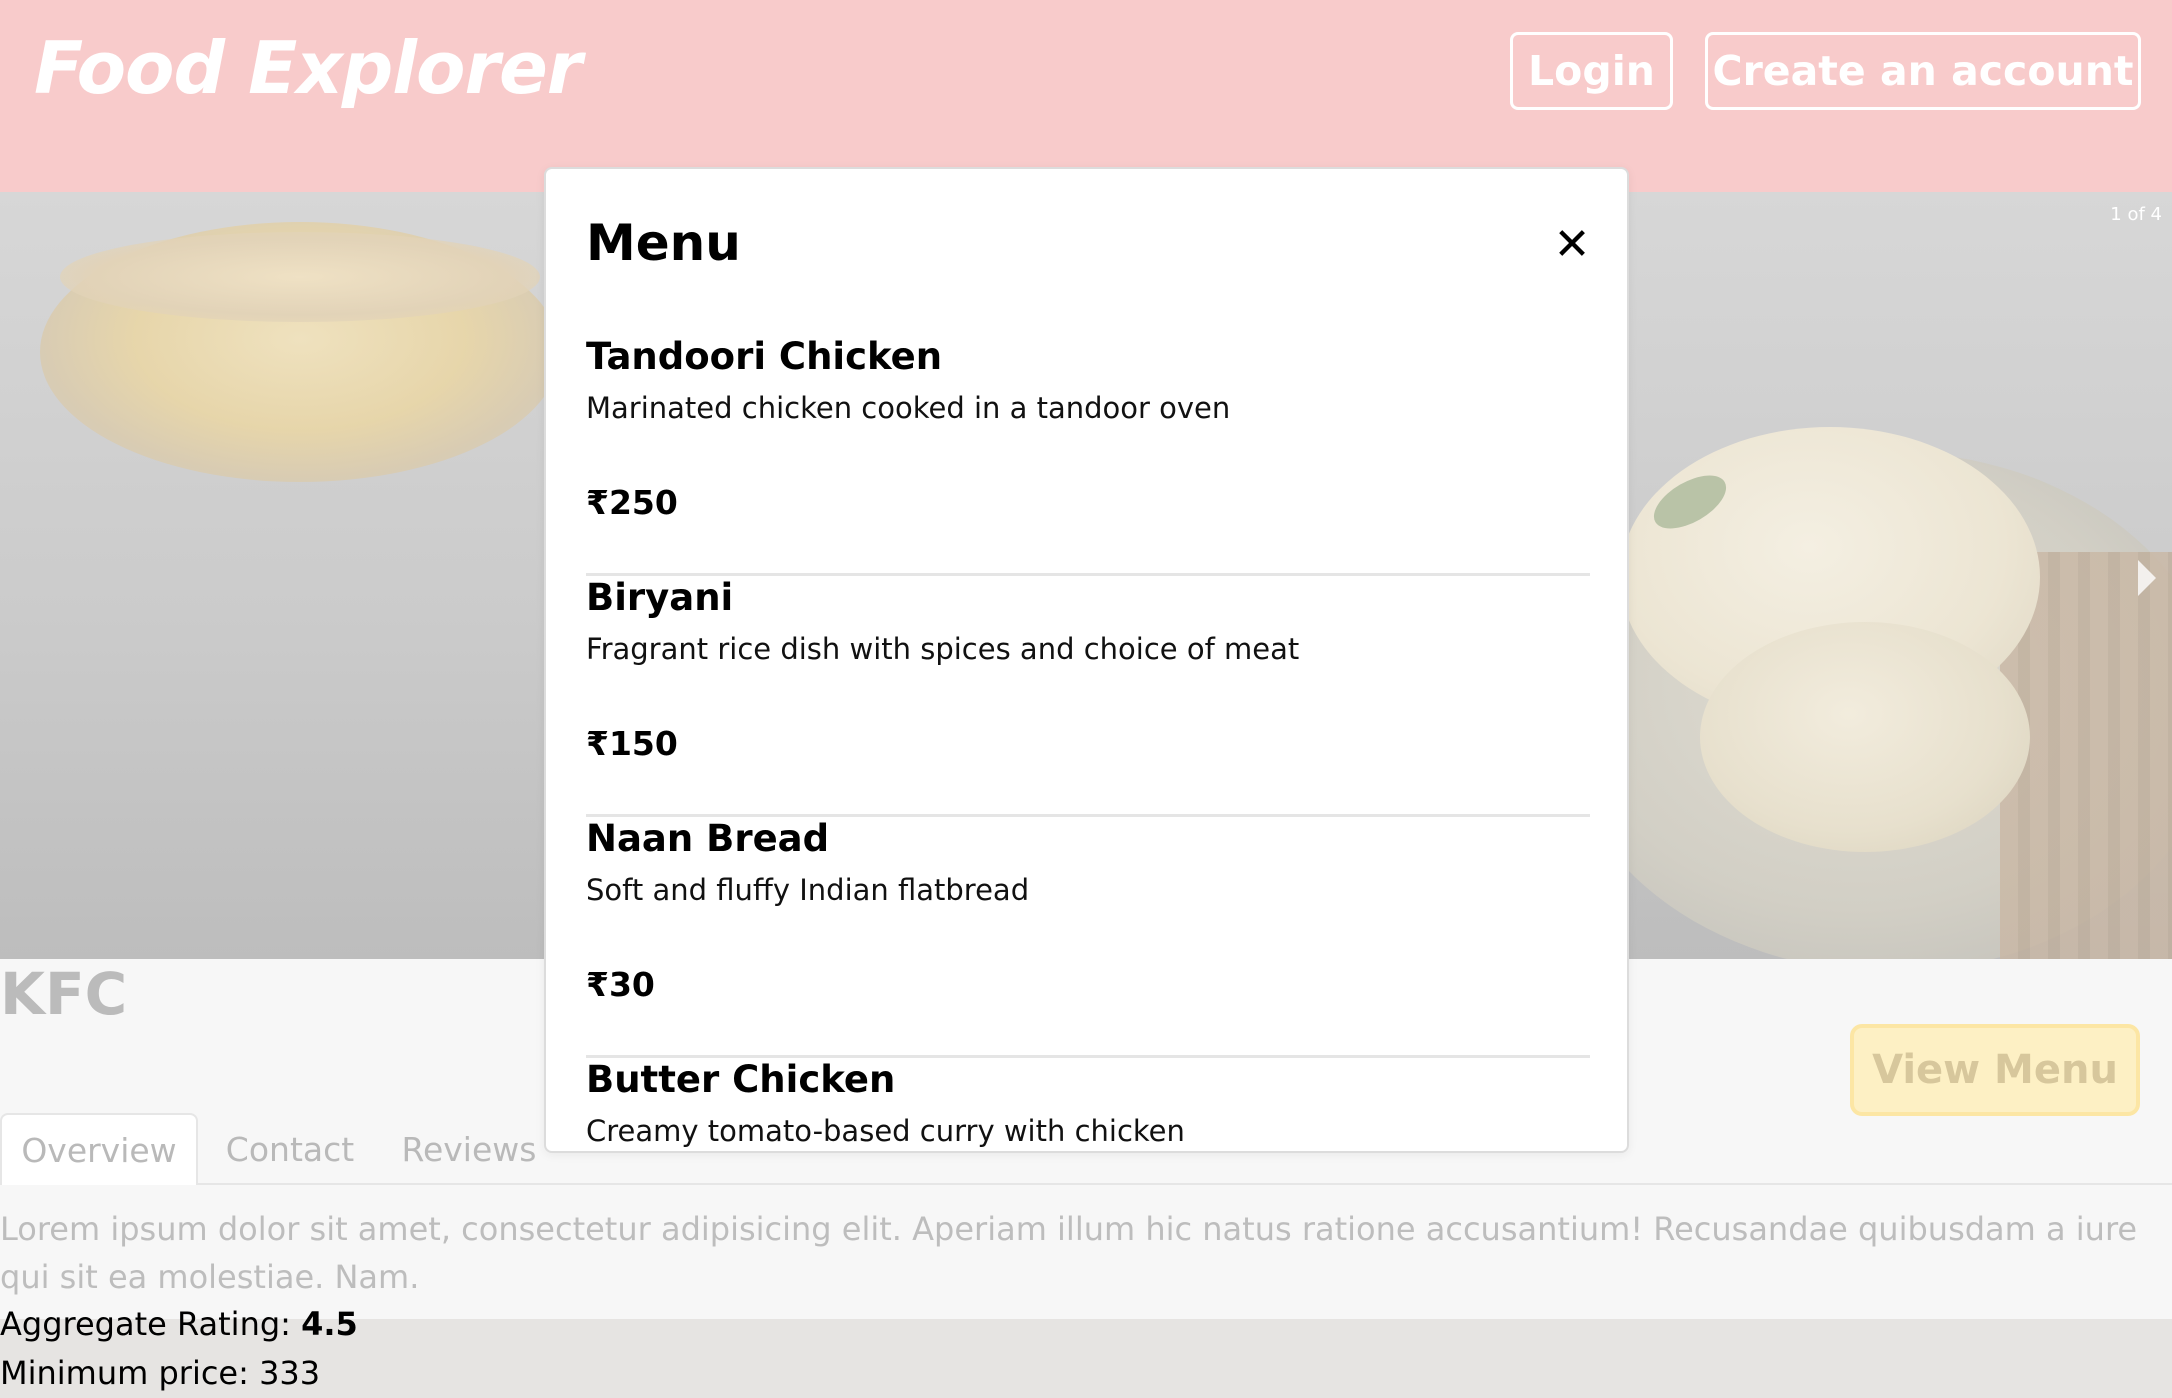 The width and height of the screenshot is (2172, 1398). Describe the element at coordinates (1591, 71) in the screenshot. I see `login-button: Login` at that location.